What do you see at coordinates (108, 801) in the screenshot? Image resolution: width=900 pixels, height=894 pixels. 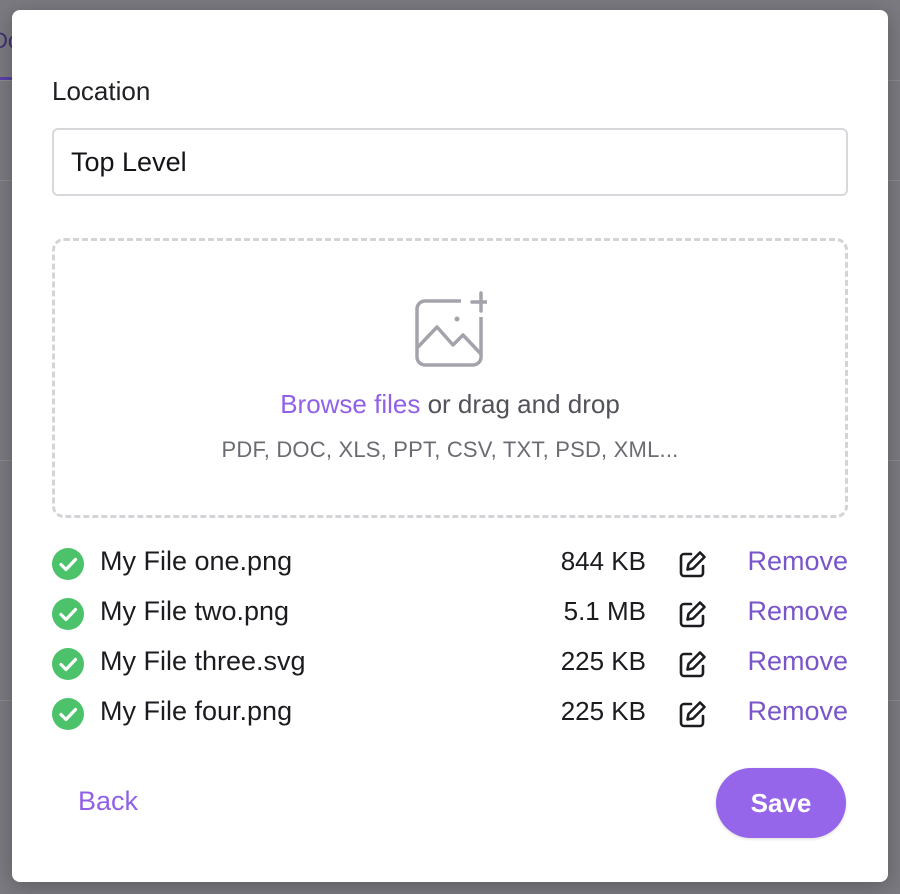 I see `back-button: Back` at bounding box center [108, 801].